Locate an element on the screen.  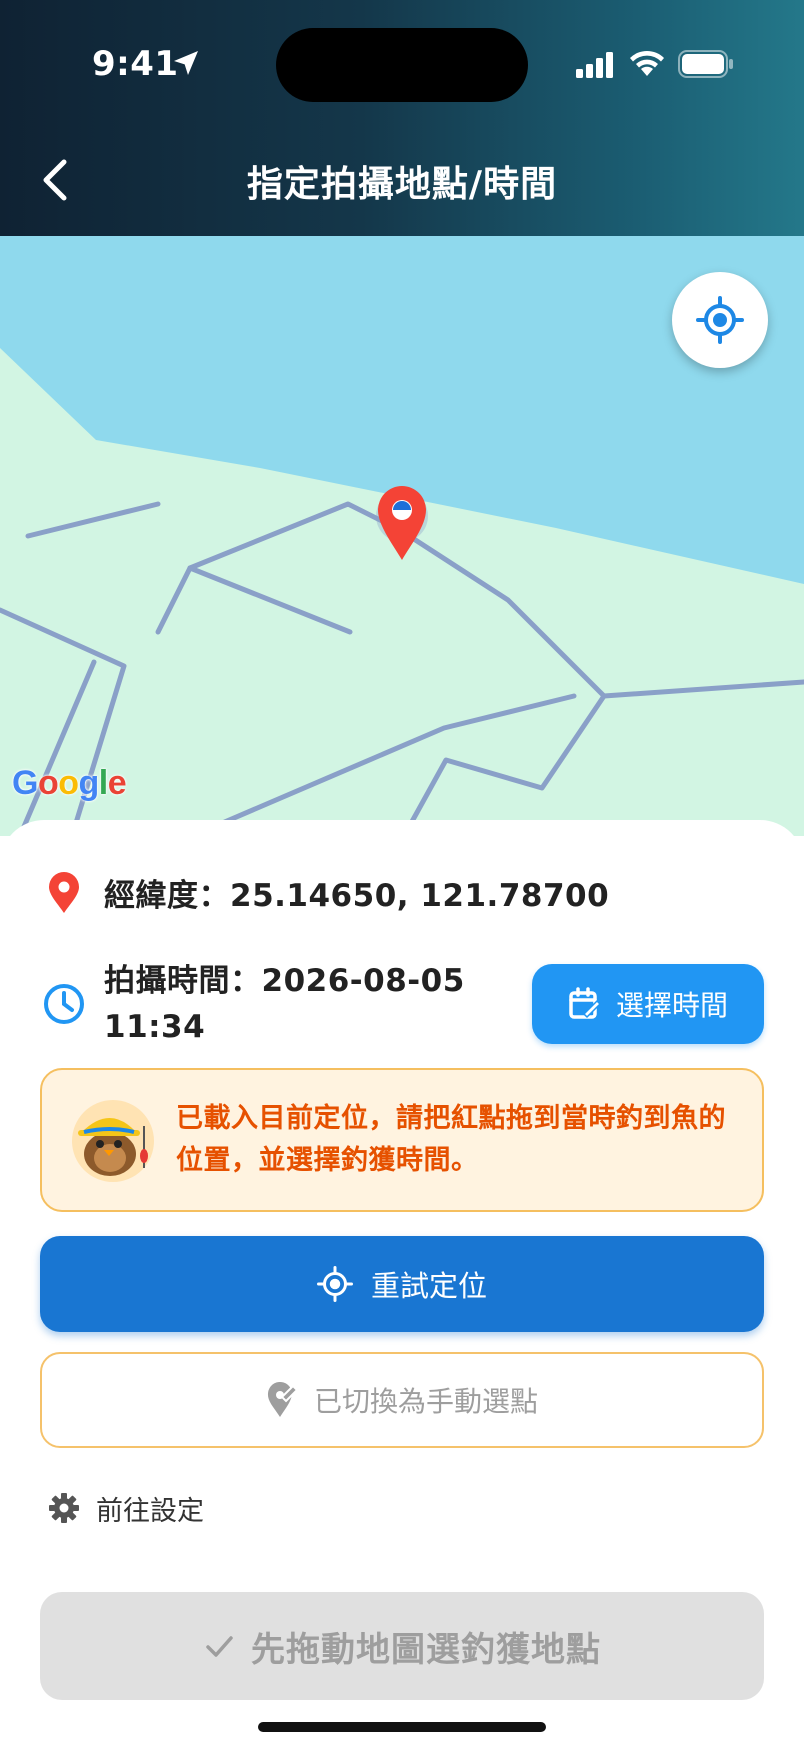
retry-location-button: 重試定位 is located at coordinates (402, 1284).